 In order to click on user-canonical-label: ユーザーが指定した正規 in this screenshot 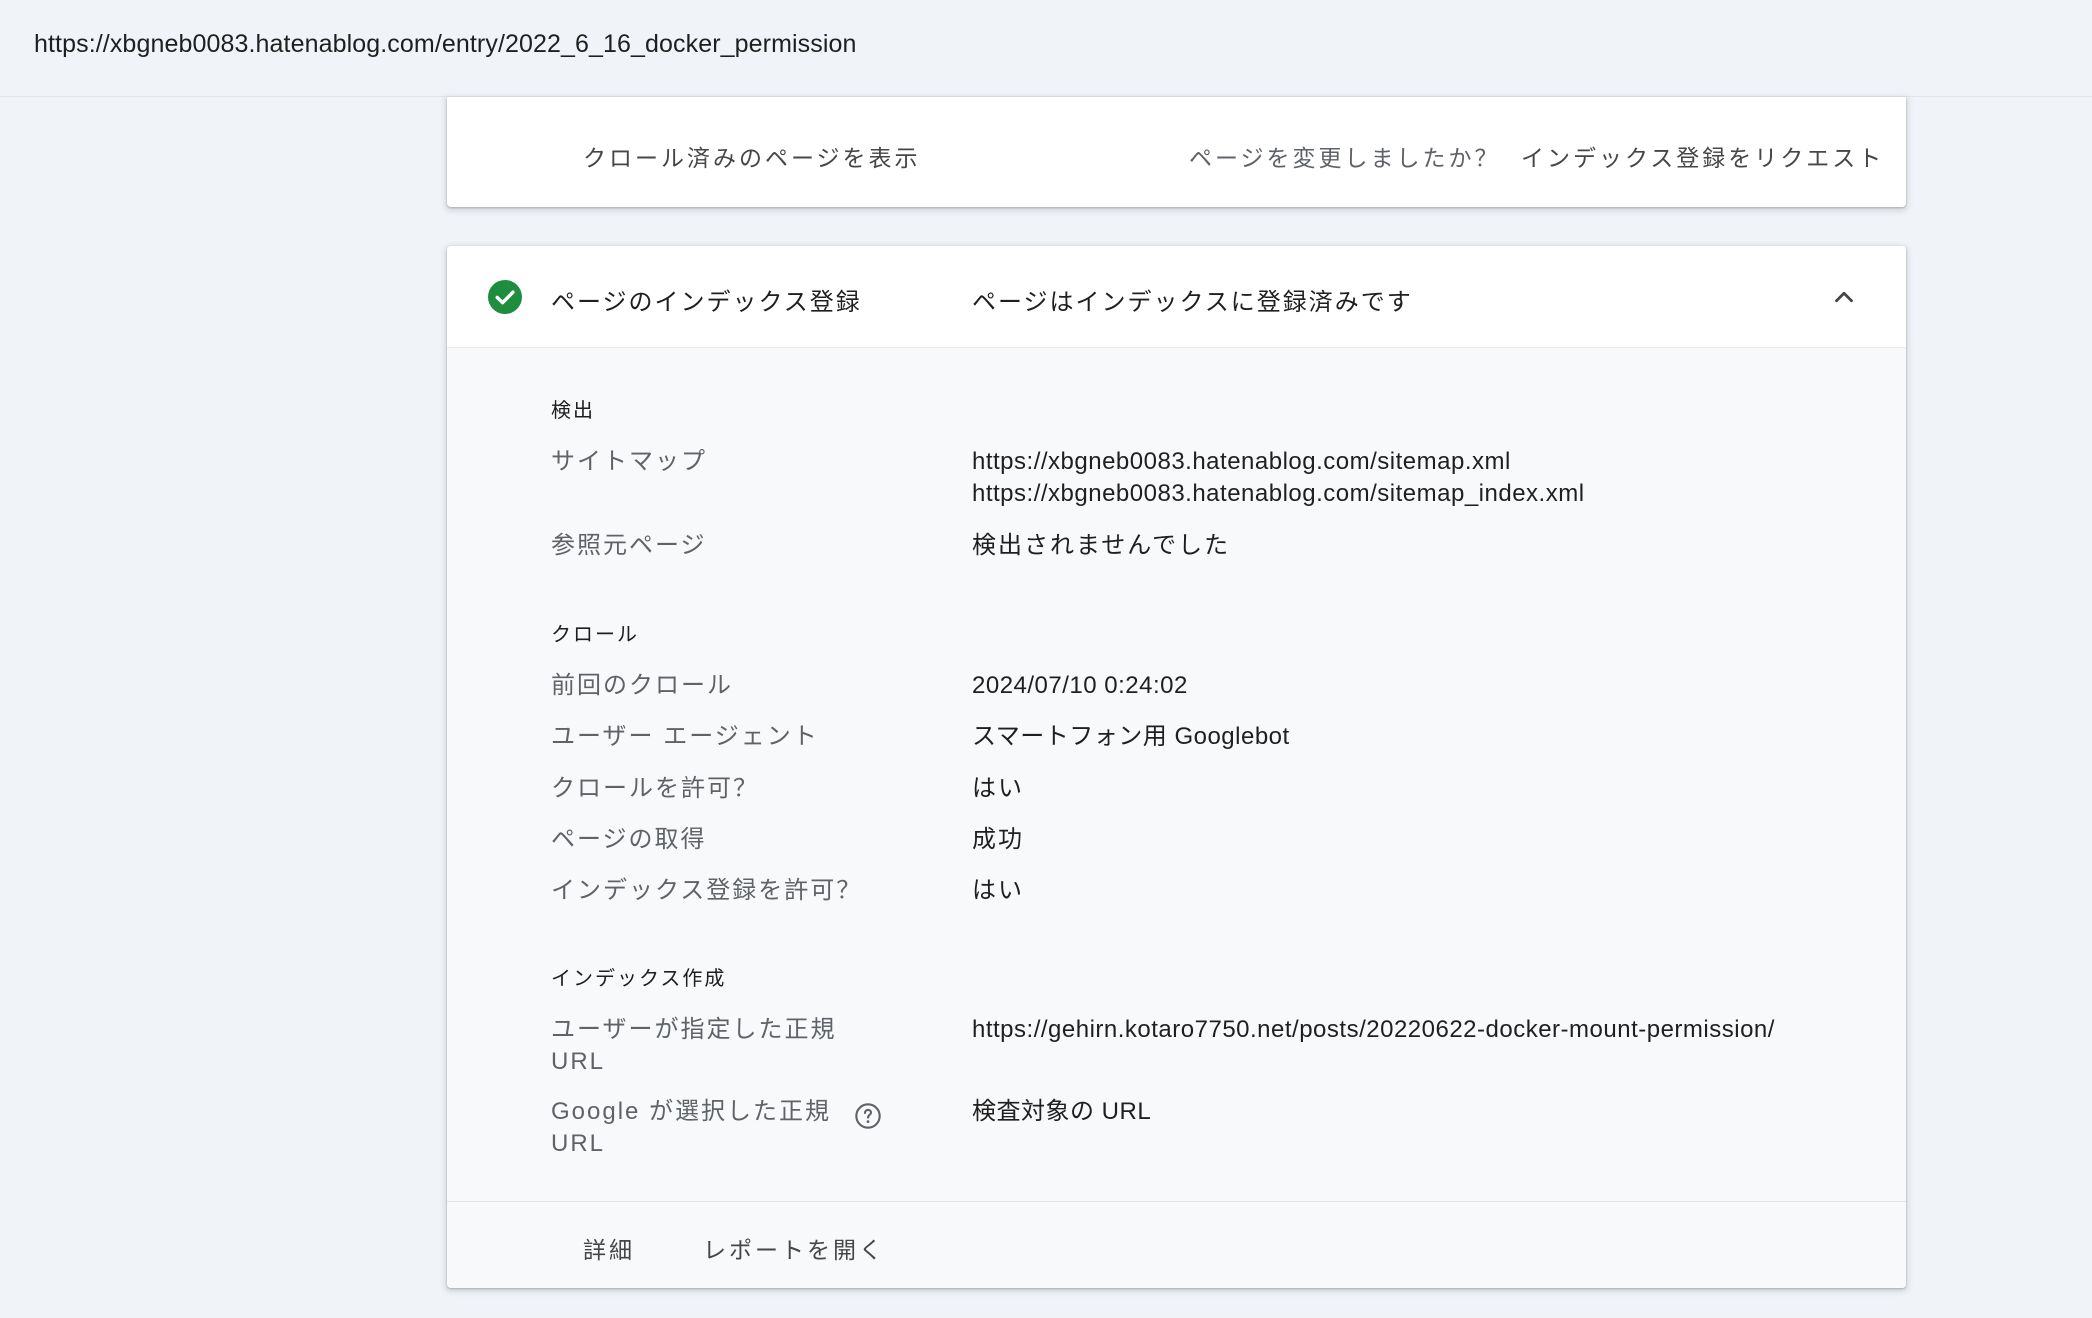, I will do `click(694, 1029)`.